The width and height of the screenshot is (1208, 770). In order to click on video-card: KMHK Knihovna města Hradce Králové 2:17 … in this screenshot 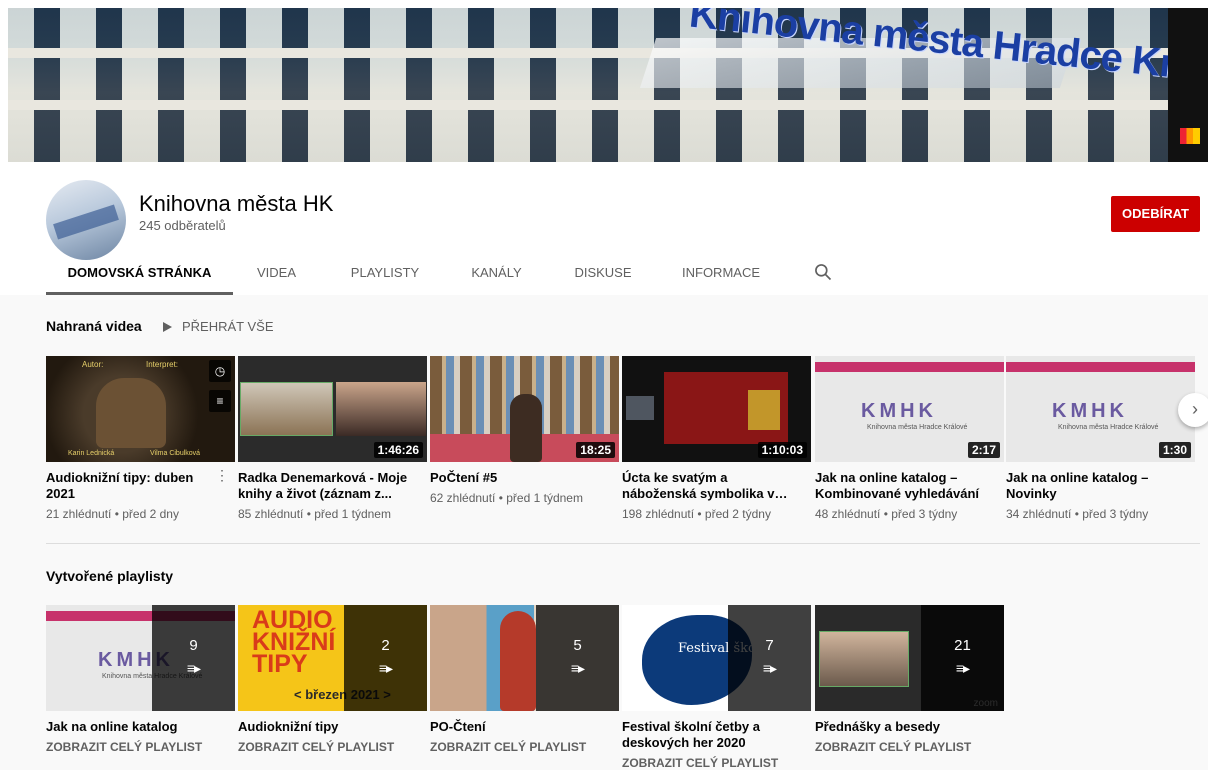, I will do `click(909, 438)`.